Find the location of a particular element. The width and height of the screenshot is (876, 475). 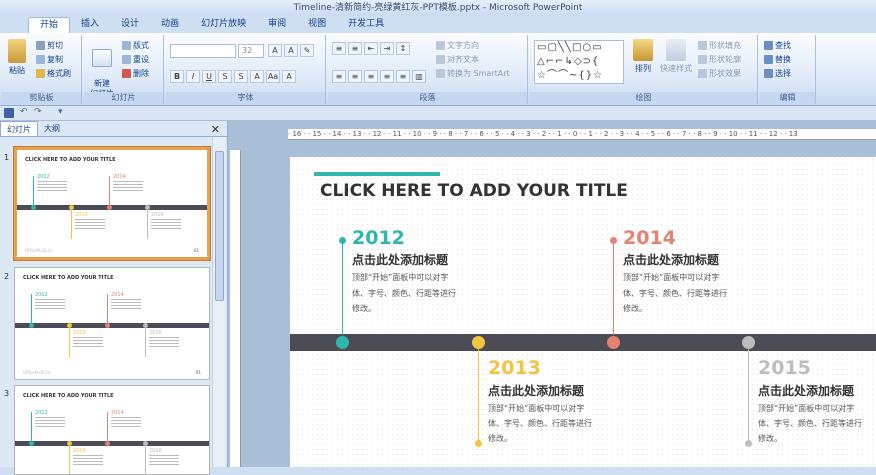

align-text-button: 对齐文本 is located at coordinates (457, 59).